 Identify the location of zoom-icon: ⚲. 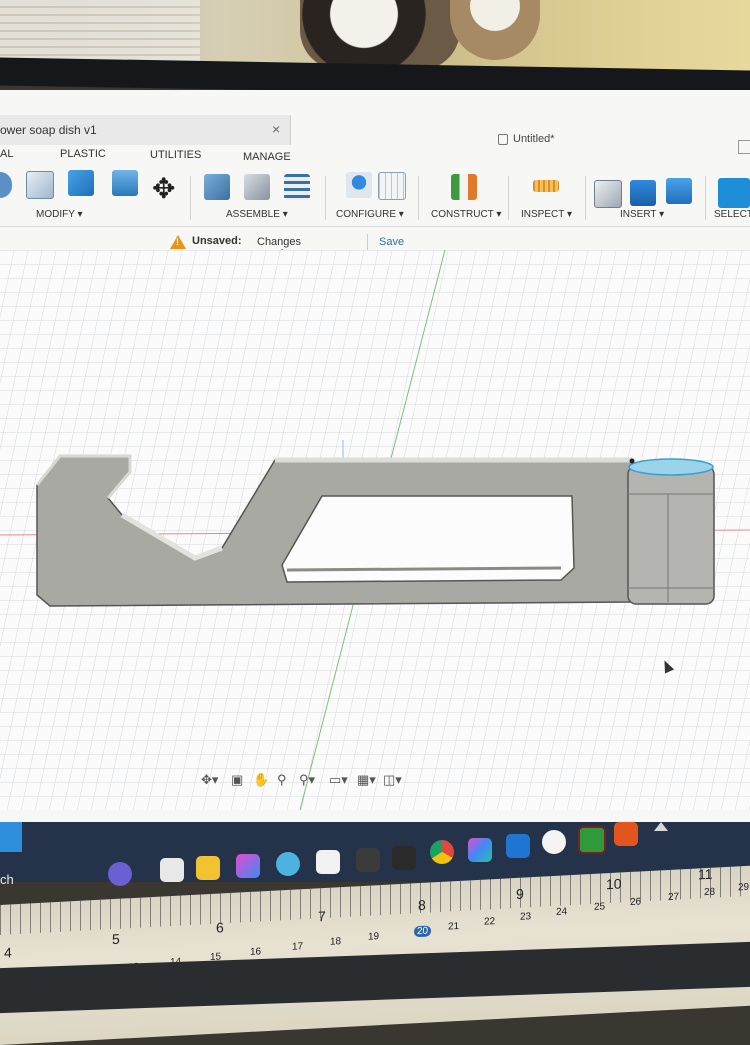
(282, 780).